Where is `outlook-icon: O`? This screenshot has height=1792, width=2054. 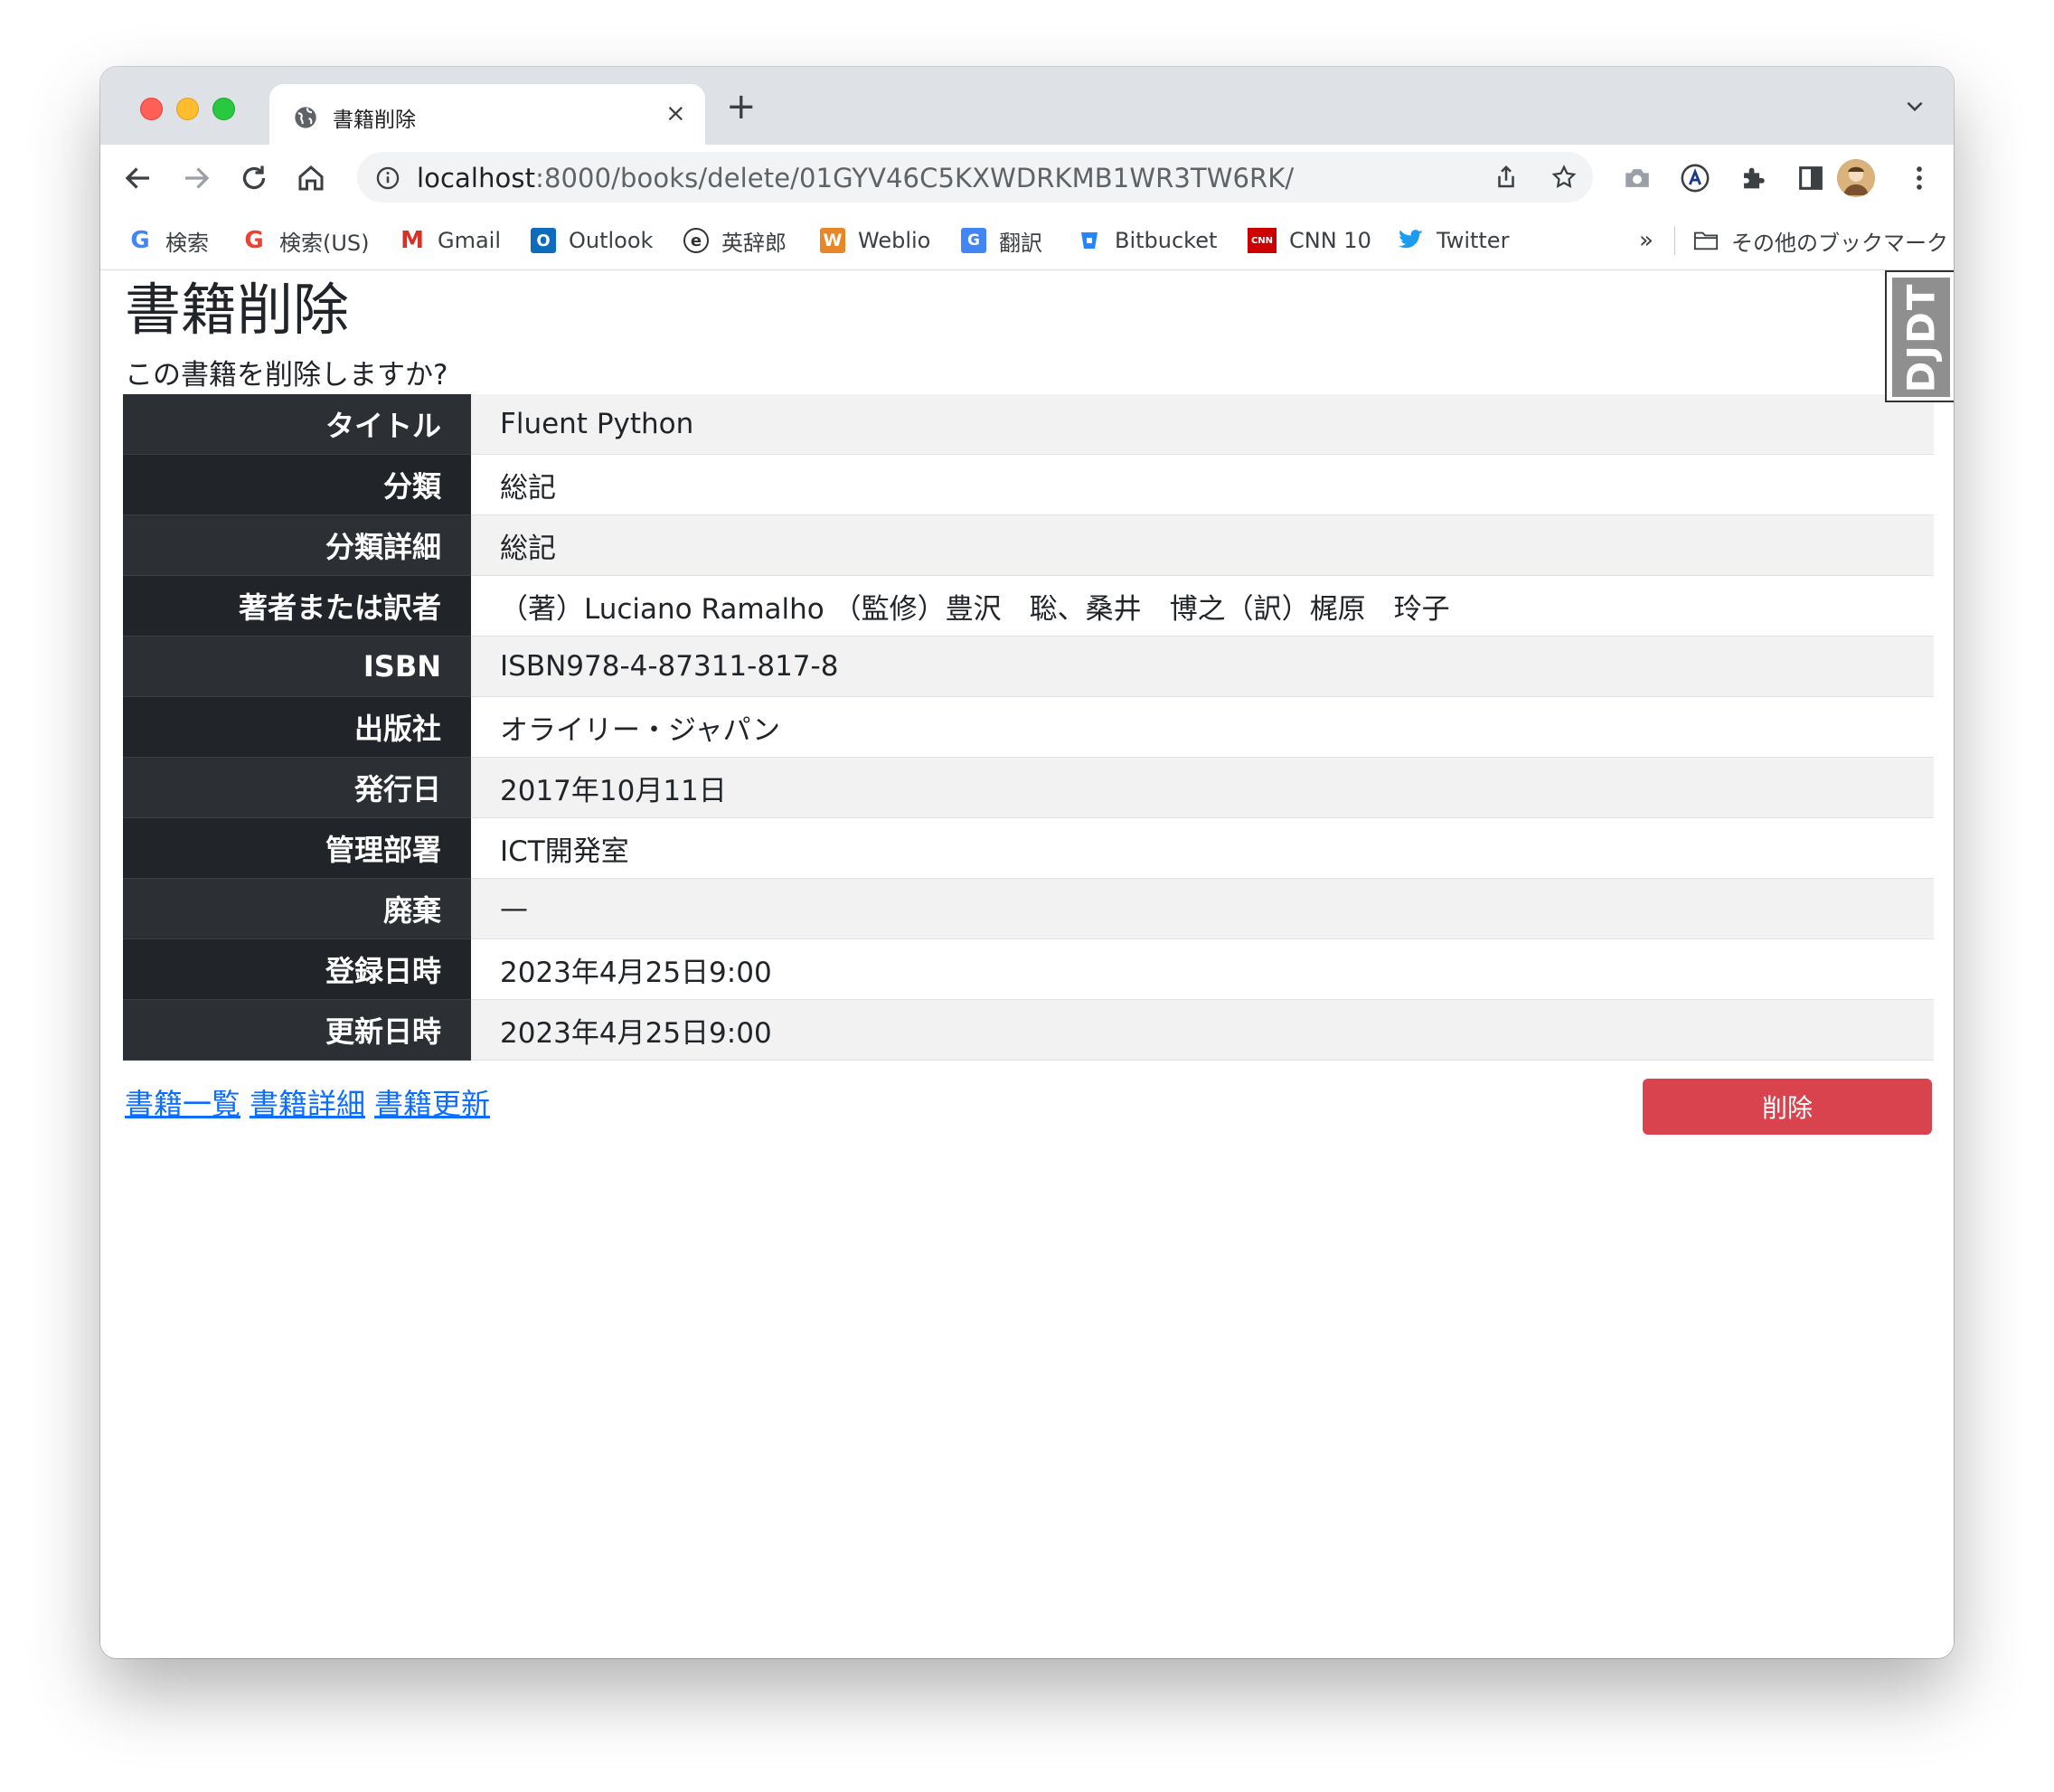 outlook-icon: O is located at coordinates (543, 240).